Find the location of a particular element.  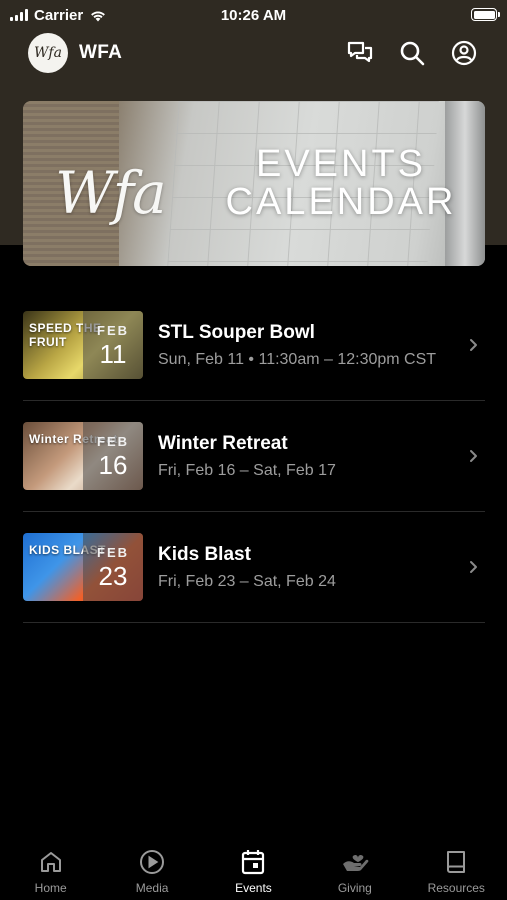

date-day: 16 is located at coordinates (113, 464).